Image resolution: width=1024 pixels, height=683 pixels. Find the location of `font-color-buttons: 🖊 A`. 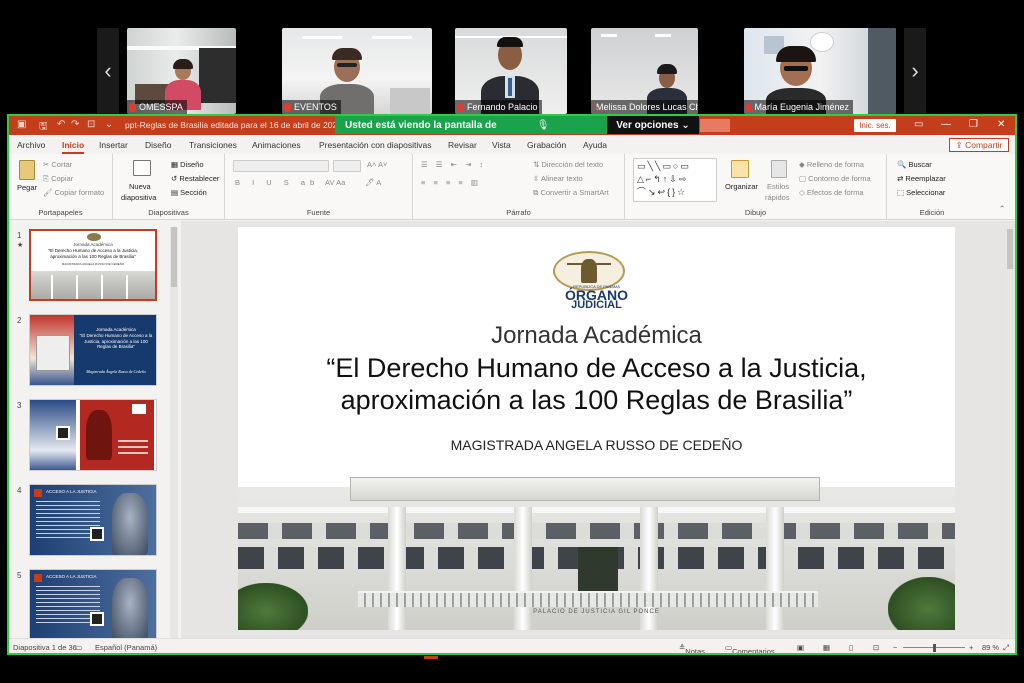

font-color-buttons: 🖊 A is located at coordinates (373, 182).